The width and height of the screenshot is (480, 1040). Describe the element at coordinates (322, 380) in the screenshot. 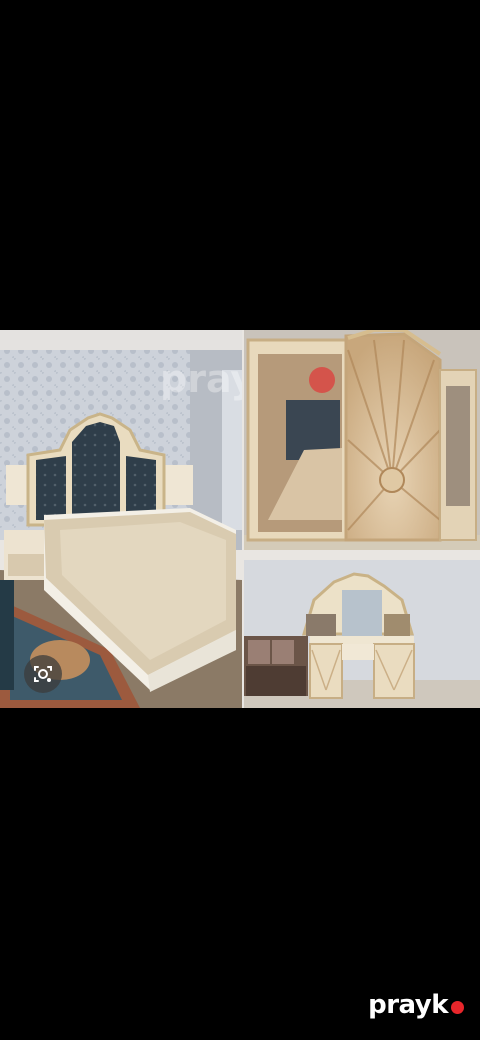

I see `watermark-dot` at that location.